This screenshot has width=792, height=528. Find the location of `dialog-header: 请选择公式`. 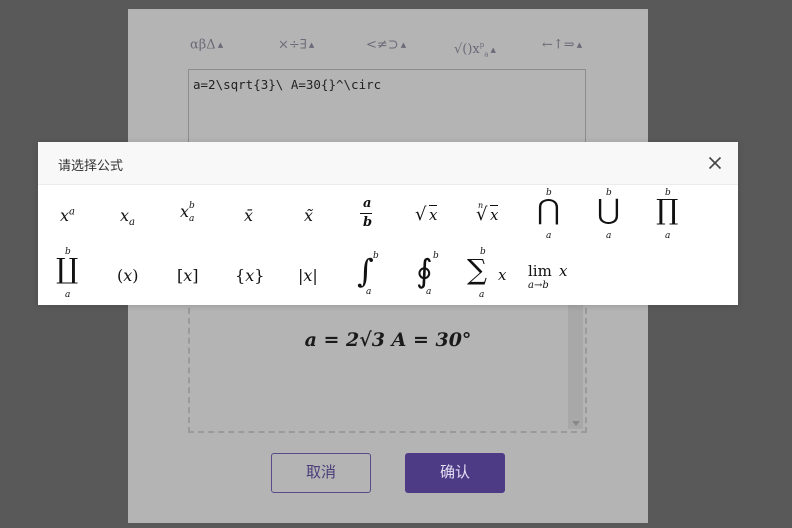

dialog-header: 请选择公式 is located at coordinates (388, 163).